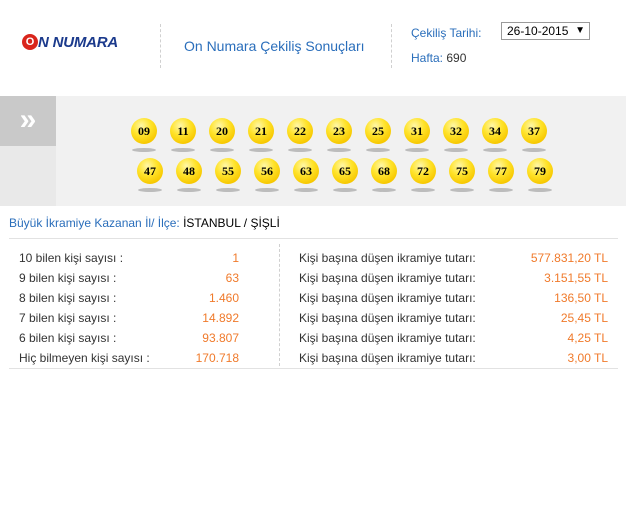  I want to click on results-top-divider, so click(313, 238).